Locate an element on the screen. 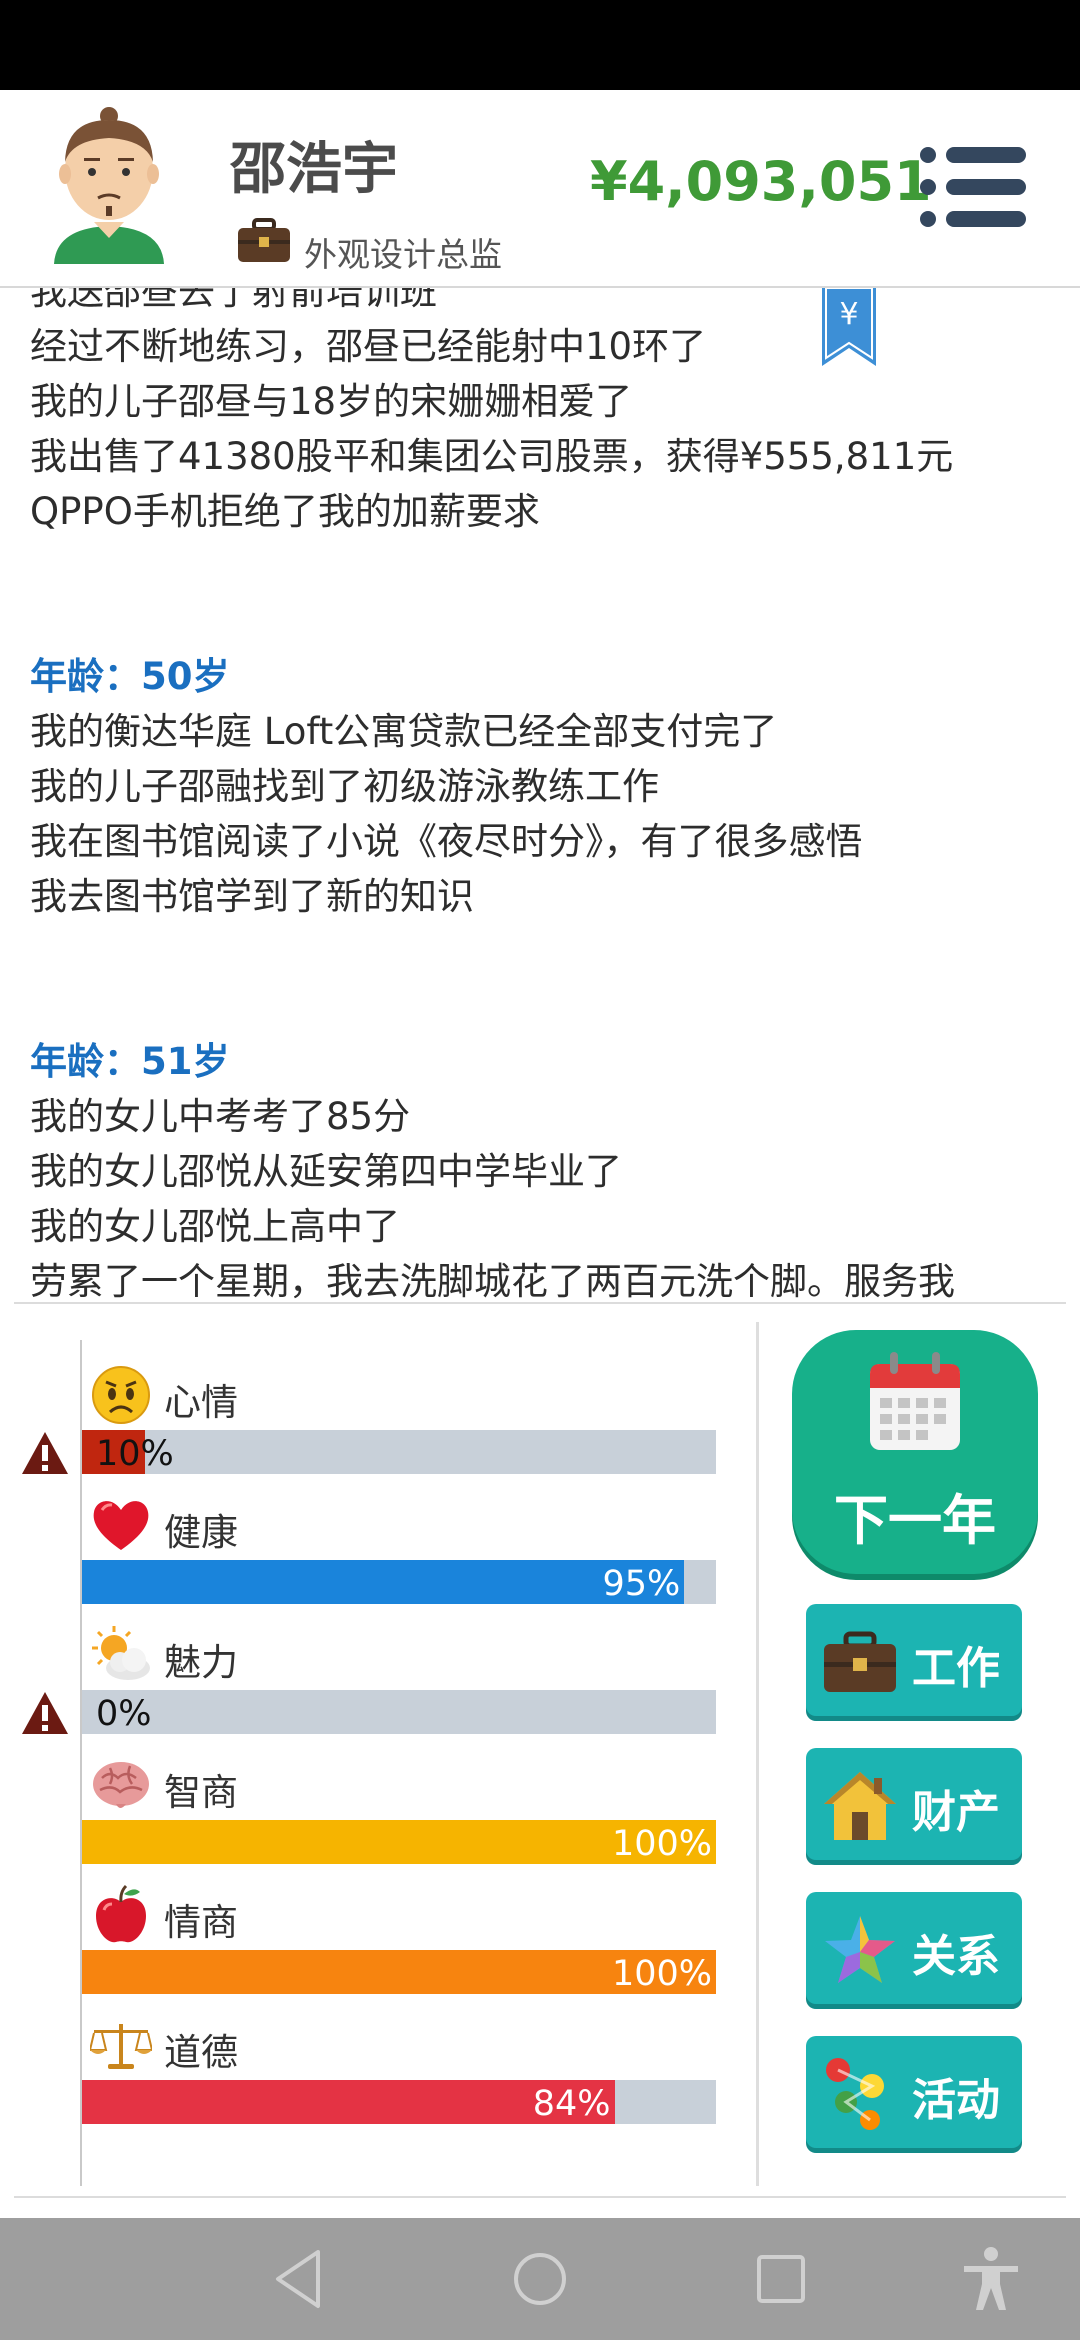  activities-icon is located at coordinates (855, 2094).